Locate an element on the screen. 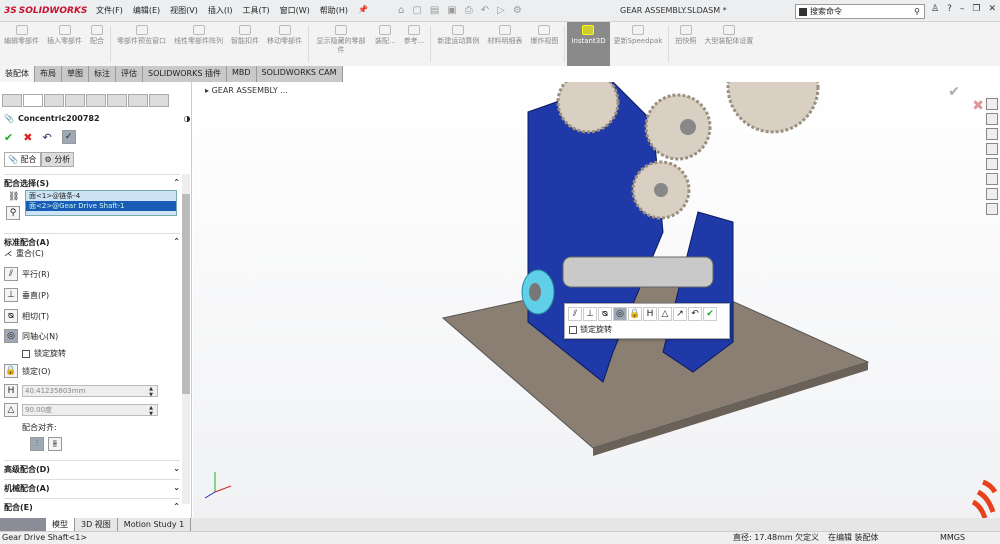 This screenshot has width=1000, height=544. command-tab: 标注 is located at coordinates (102, 74).